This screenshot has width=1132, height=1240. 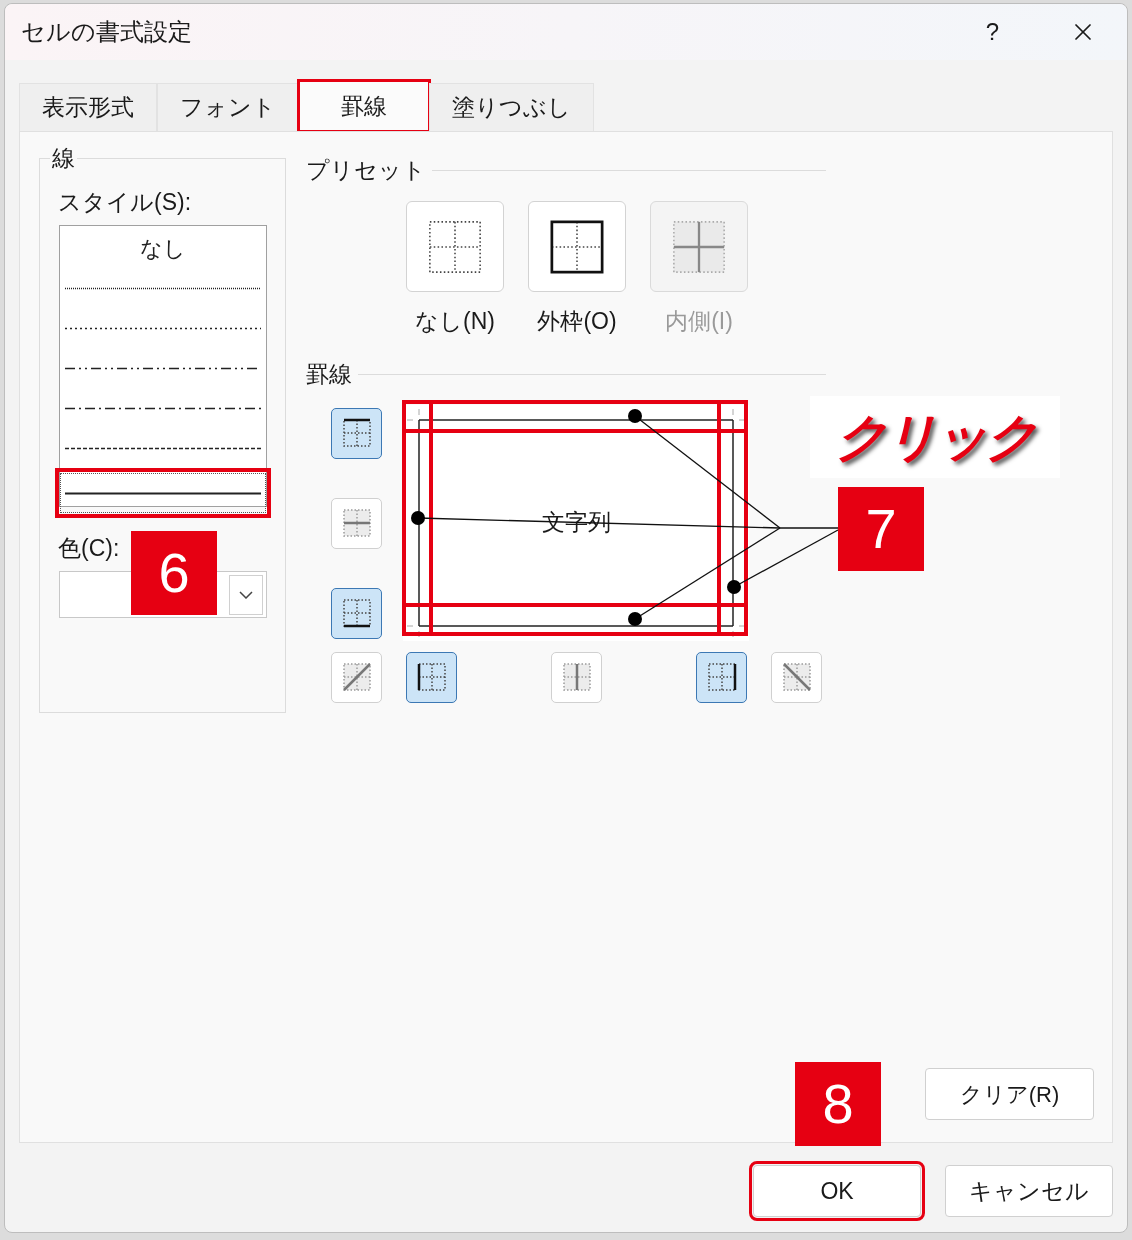 I want to click on tab: 表示形式, so click(x=88, y=107).